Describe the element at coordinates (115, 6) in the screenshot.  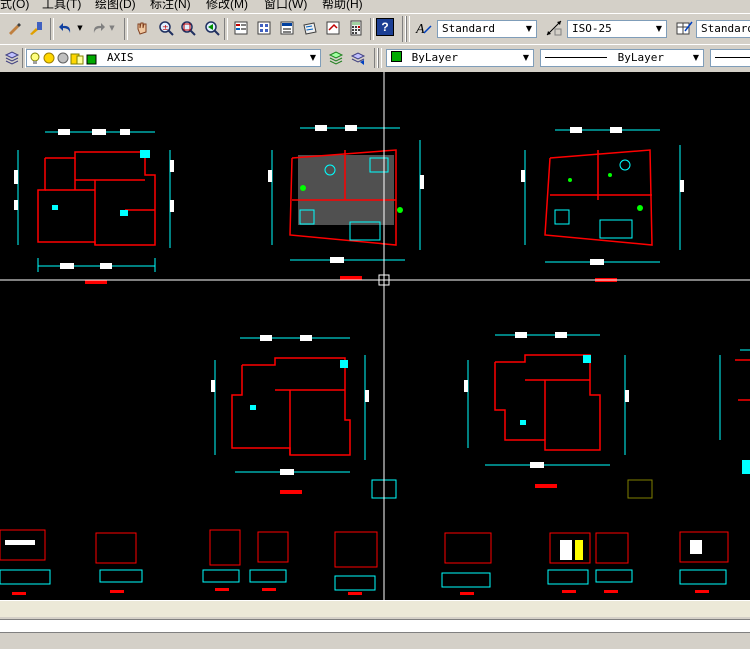
I see `menu-draw: 绘图(D)` at that location.